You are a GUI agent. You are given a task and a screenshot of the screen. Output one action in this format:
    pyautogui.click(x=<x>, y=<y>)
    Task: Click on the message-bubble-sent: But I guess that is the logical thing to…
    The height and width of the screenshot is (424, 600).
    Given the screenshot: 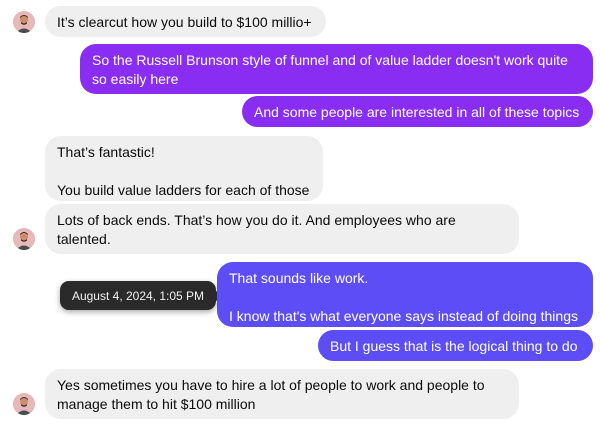 What is the action you would take?
    pyautogui.click(x=455, y=345)
    